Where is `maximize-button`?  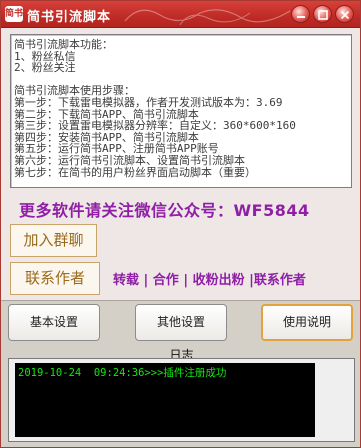
maximize-button is located at coordinates (322, 14).